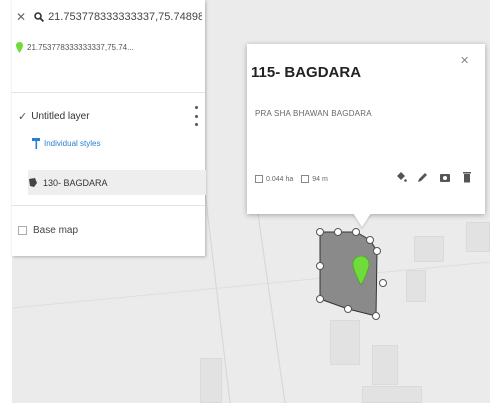  What do you see at coordinates (196, 116) in the screenshot?
I see `layer-options-icon` at bounding box center [196, 116].